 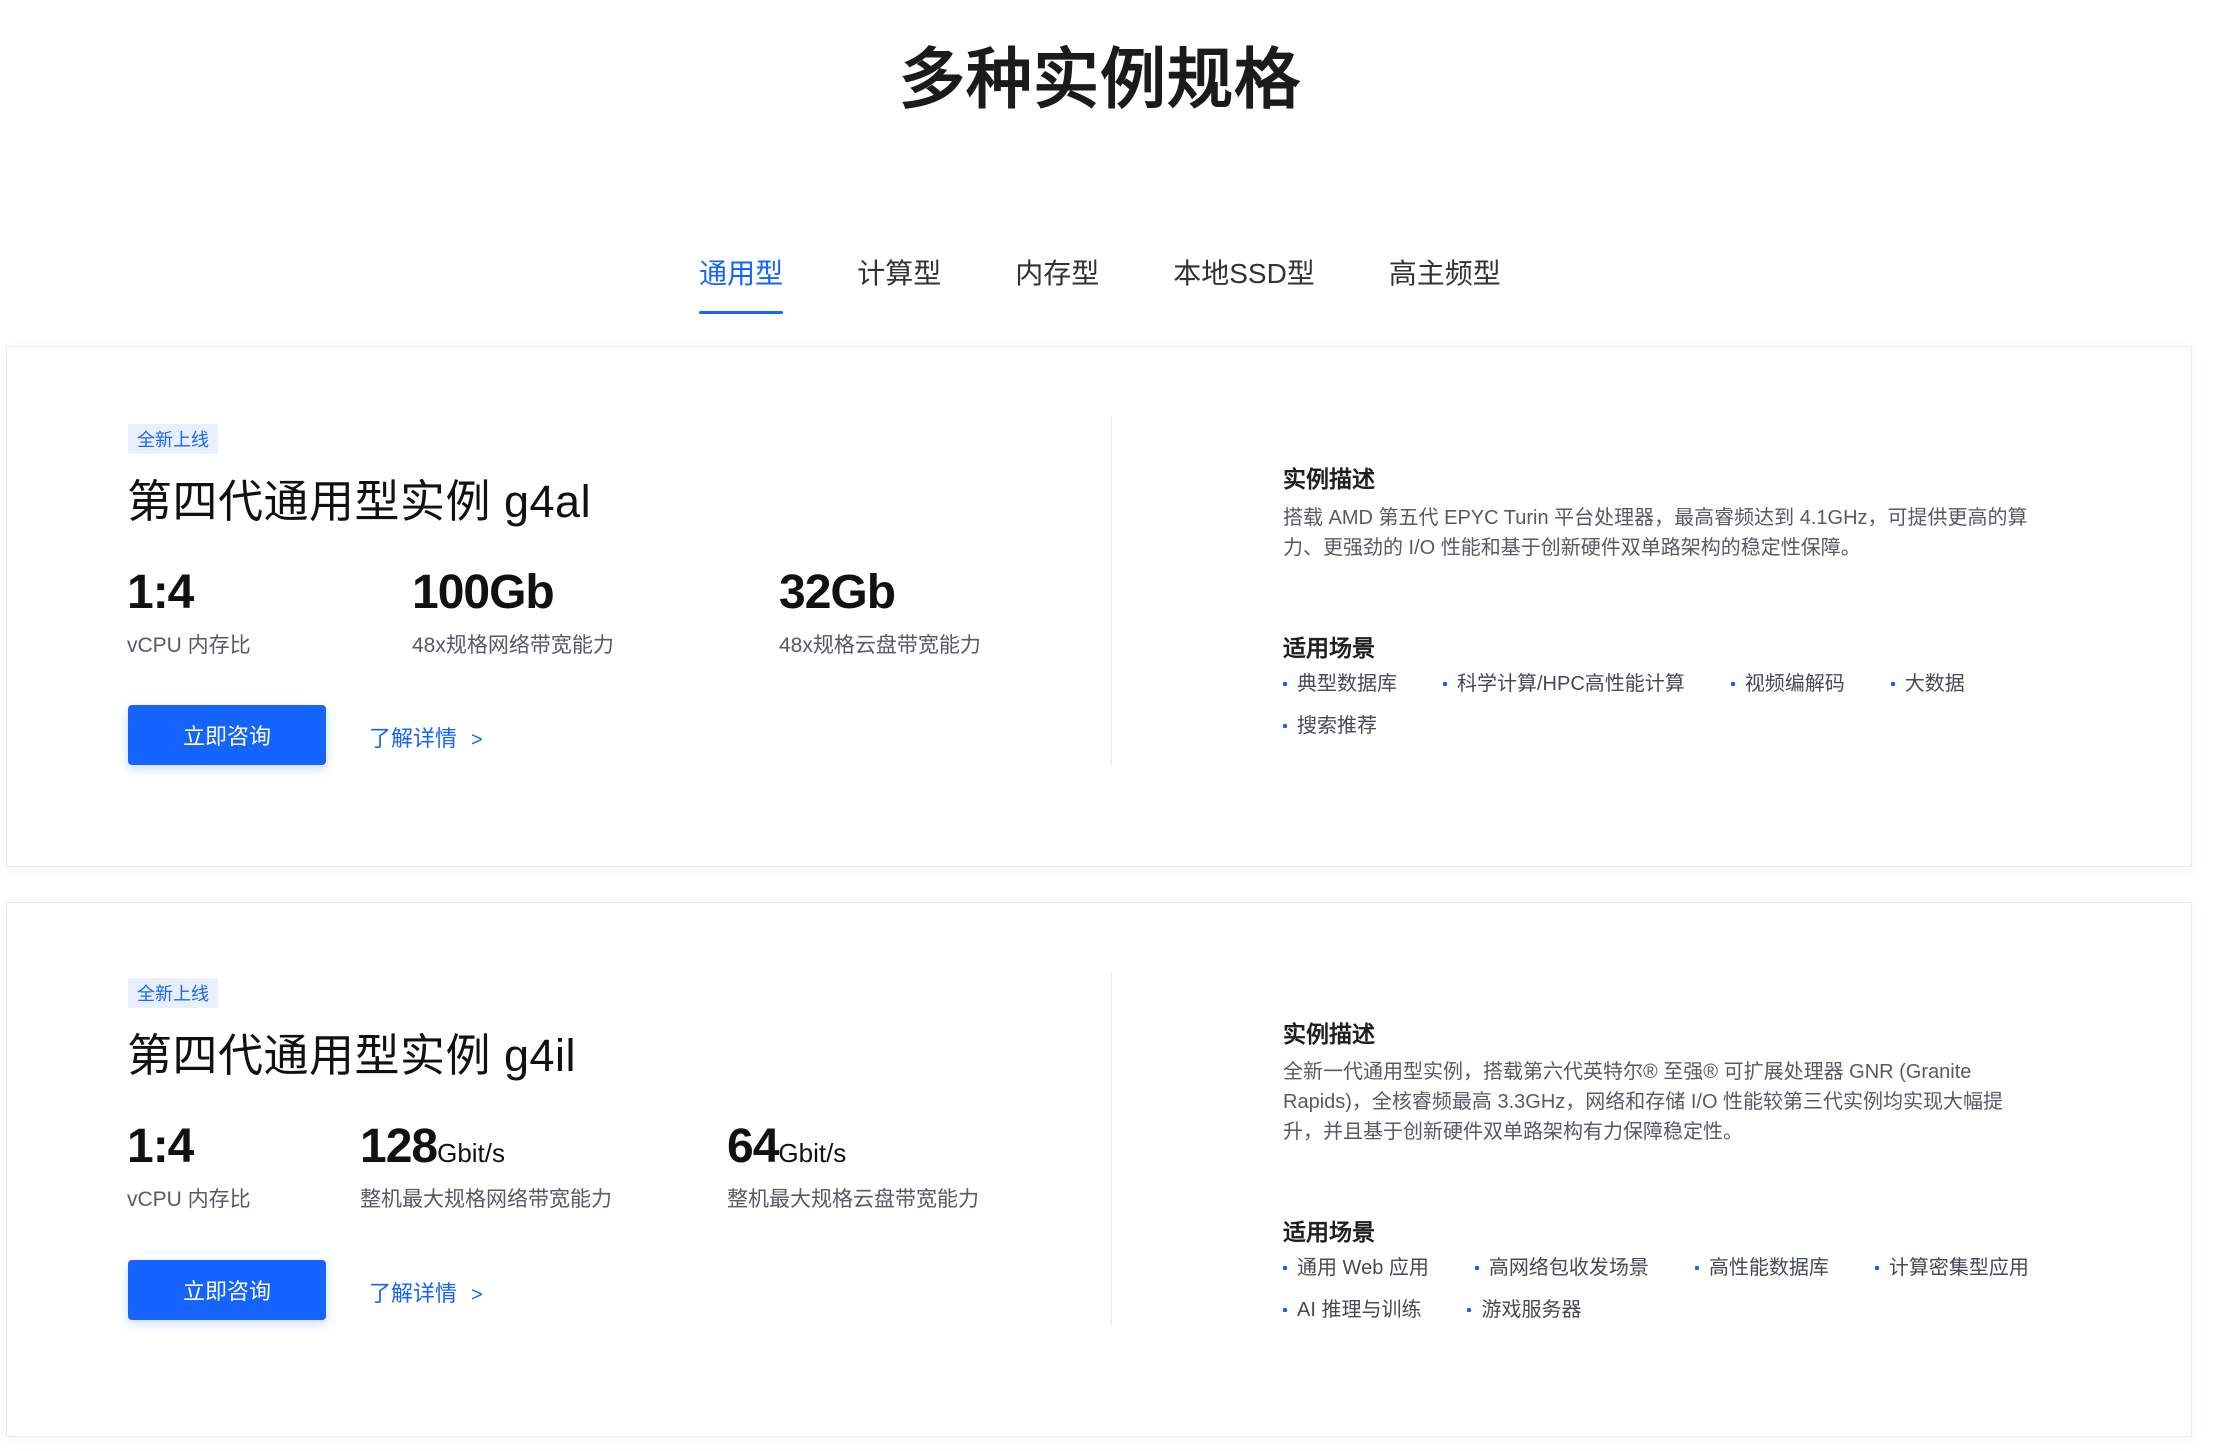 What do you see at coordinates (483, 592) in the screenshot?
I see `stat-value: 100Gb` at bounding box center [483, 592].